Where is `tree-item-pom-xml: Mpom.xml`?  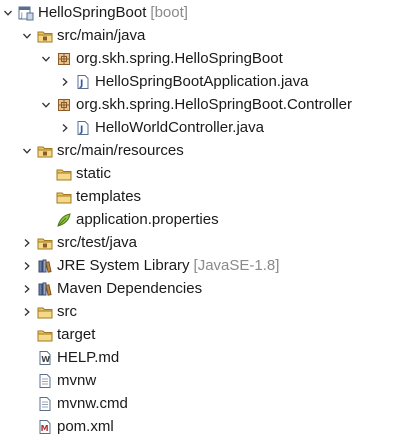 tree-item-pom-xml: Mpom.xml is located at coordinates (67, 425).